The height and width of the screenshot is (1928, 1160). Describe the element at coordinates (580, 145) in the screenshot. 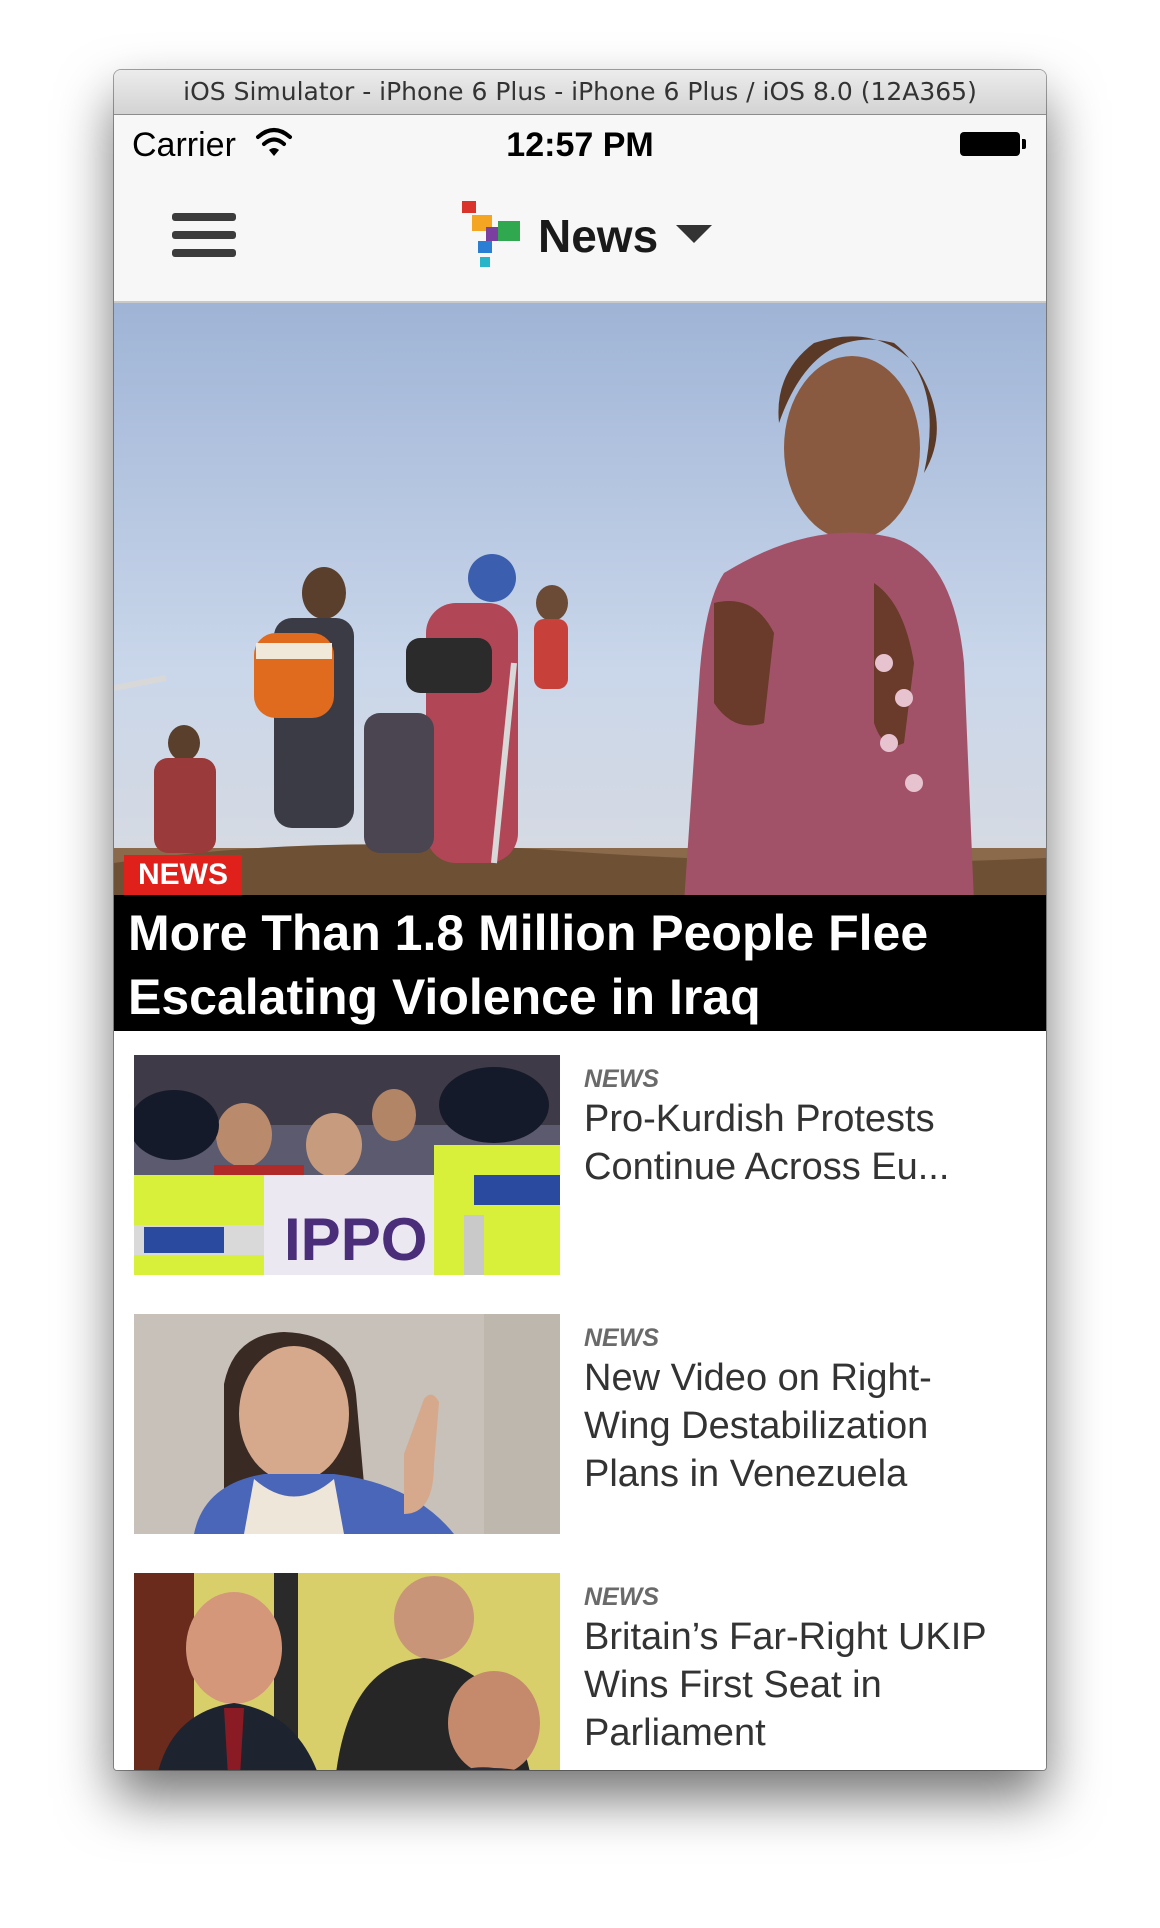

I see `status-bar: Carrier 12:57 PM` at that location.